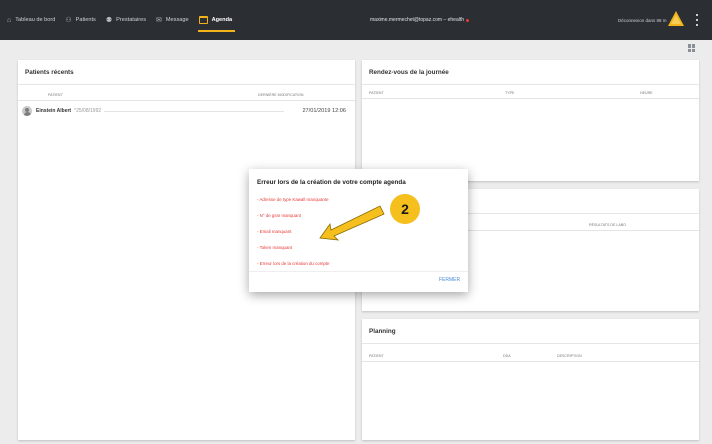 The image size is (712, 444). What do you see at coordinates (275, 247) in the screenshot?
I see `error-message: - Token manquant` at bounding box center [275, 247].